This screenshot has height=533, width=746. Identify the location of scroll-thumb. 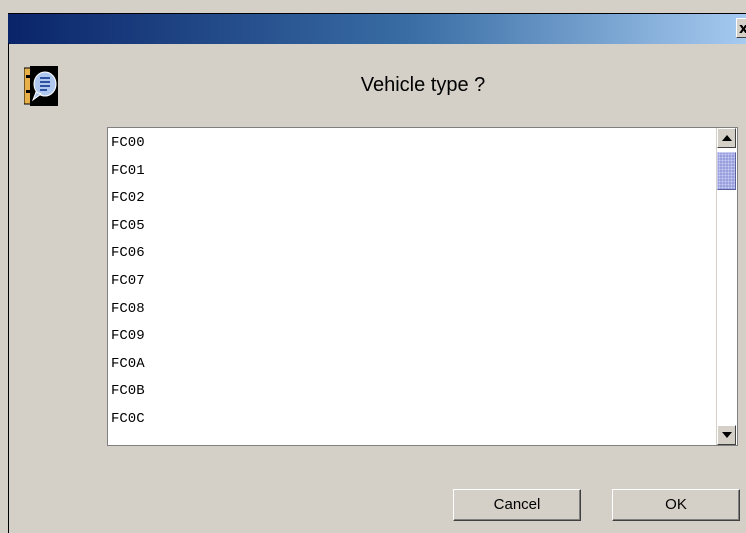
(726, 171).